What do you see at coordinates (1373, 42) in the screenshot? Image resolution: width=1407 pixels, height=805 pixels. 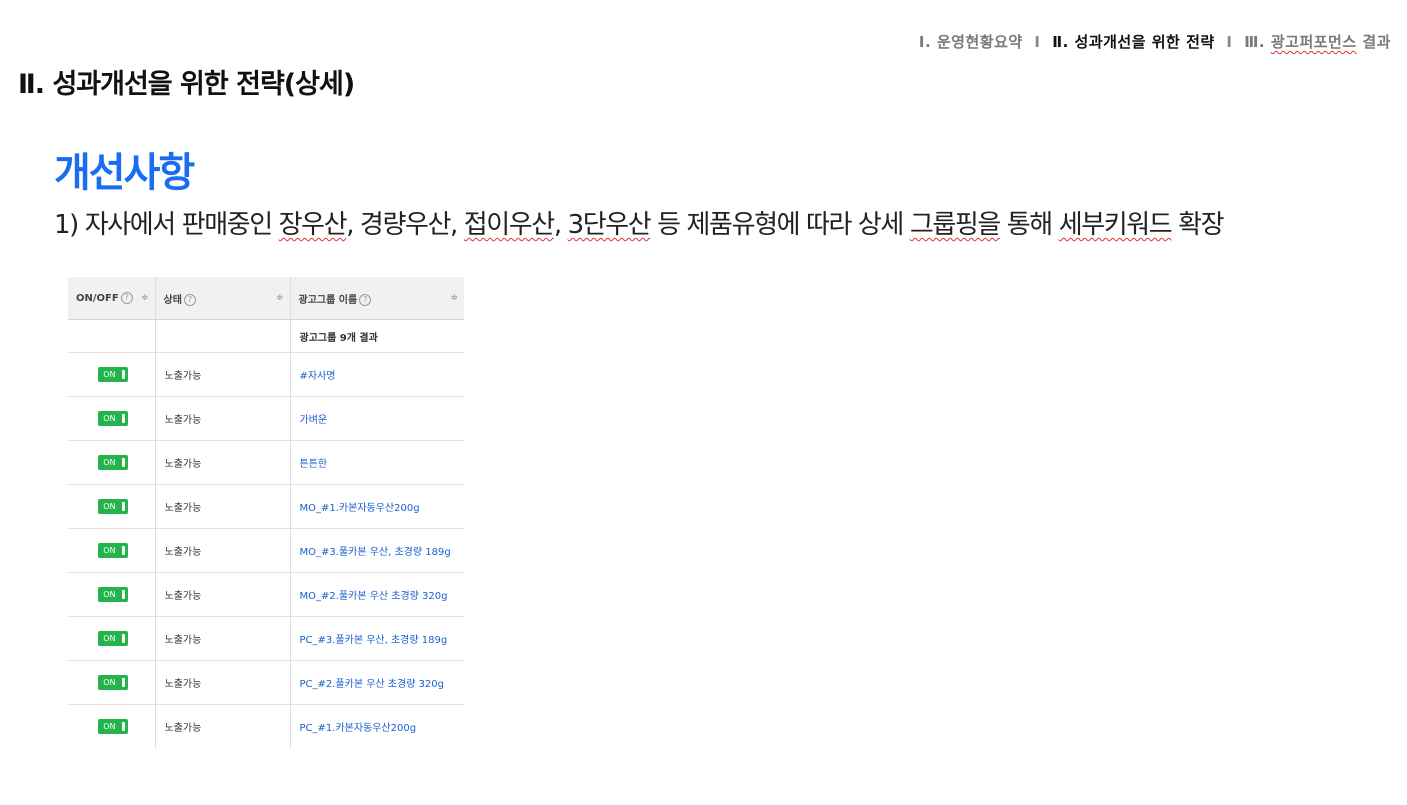 I see `nav-item-performance-suffix: 결과` at bounding box center [1373, 42].